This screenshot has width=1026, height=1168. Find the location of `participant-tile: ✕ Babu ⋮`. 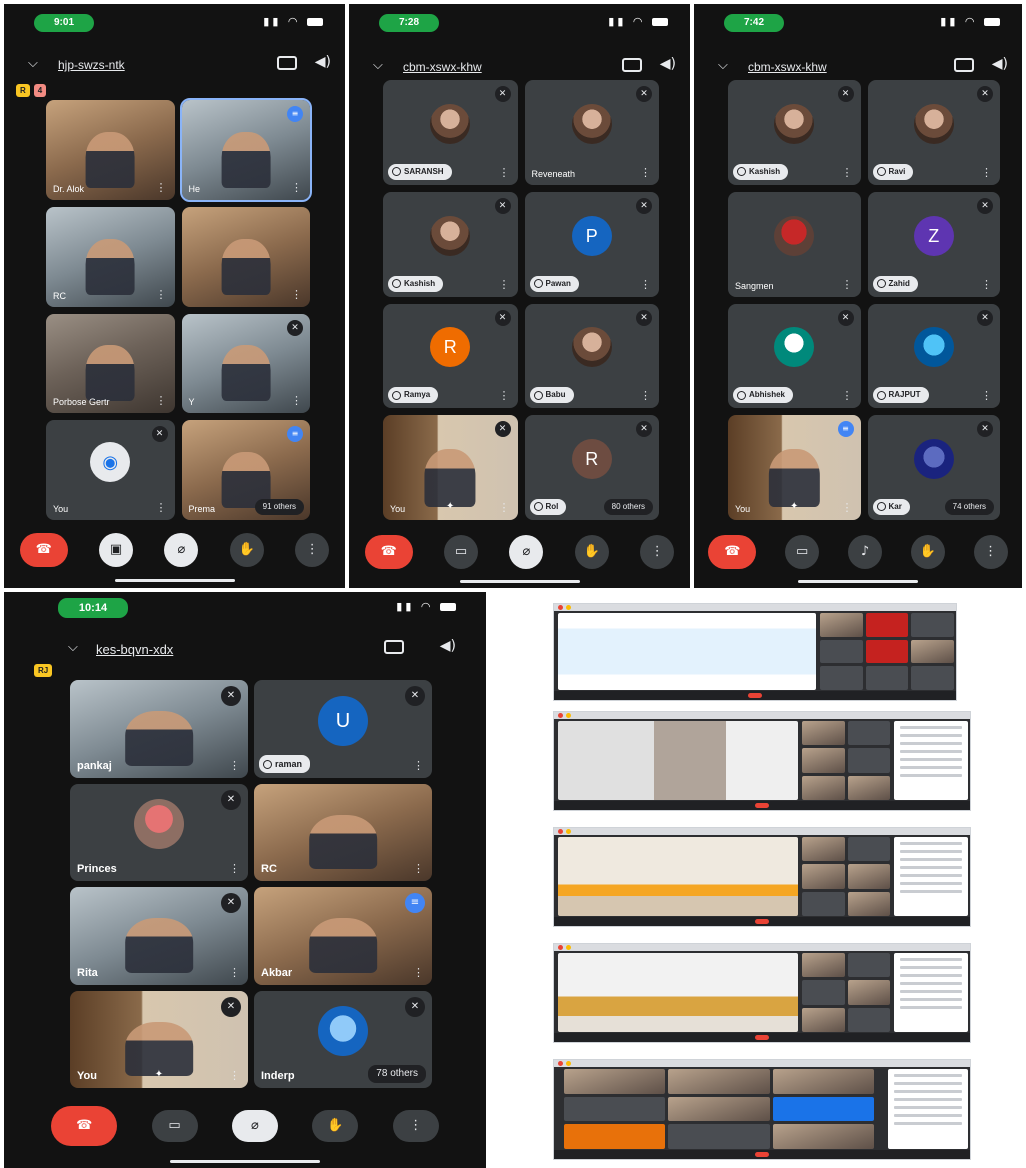

participant-tile: ✕ Babu ⋮ is located at coordinates (591, 356).